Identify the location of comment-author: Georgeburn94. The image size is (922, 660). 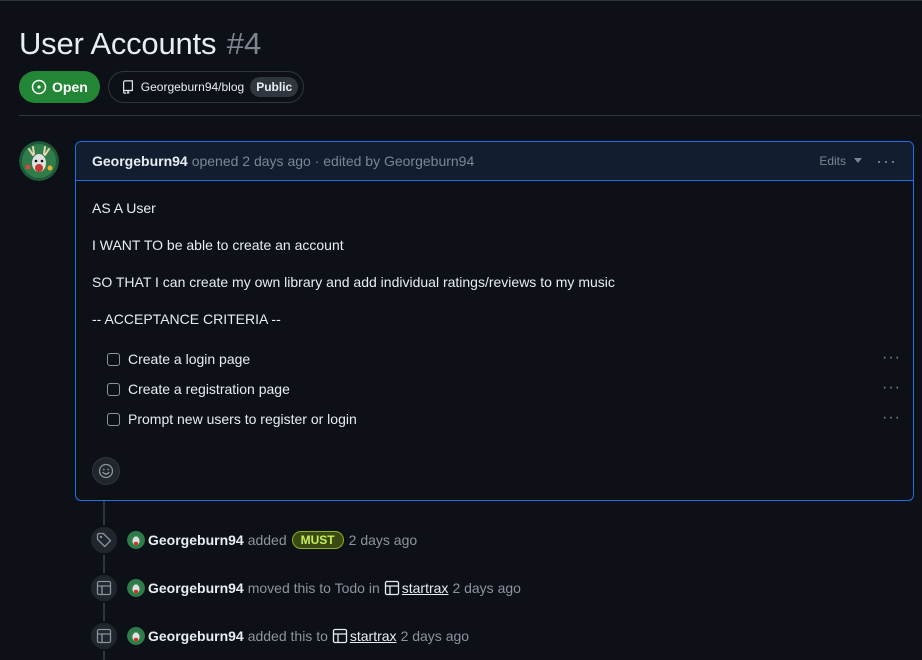
(140, 161).